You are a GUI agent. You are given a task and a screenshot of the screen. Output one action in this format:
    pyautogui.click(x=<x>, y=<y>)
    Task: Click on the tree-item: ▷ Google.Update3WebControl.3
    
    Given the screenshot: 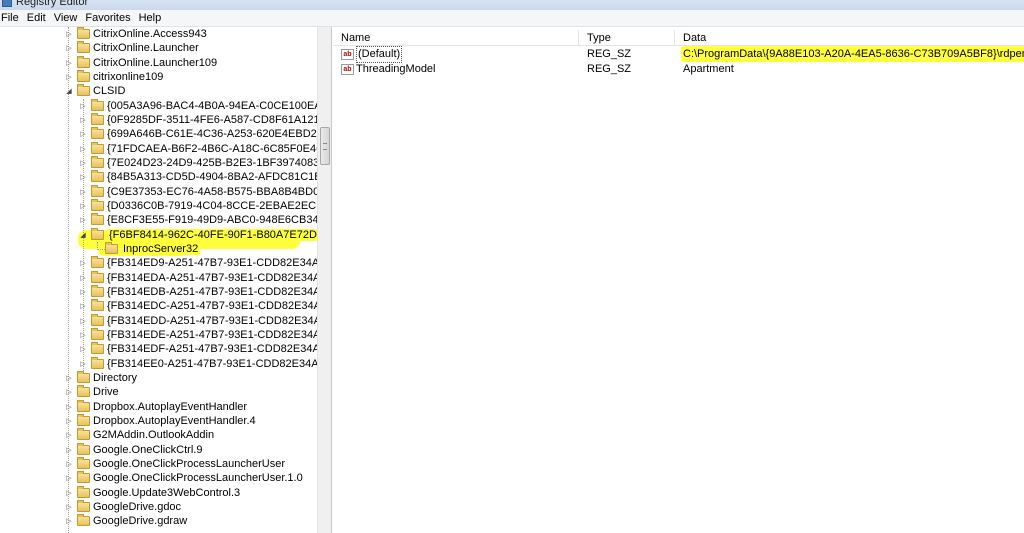 What is the action you would take?
    pyautogui.click(x=152, y=492)
    